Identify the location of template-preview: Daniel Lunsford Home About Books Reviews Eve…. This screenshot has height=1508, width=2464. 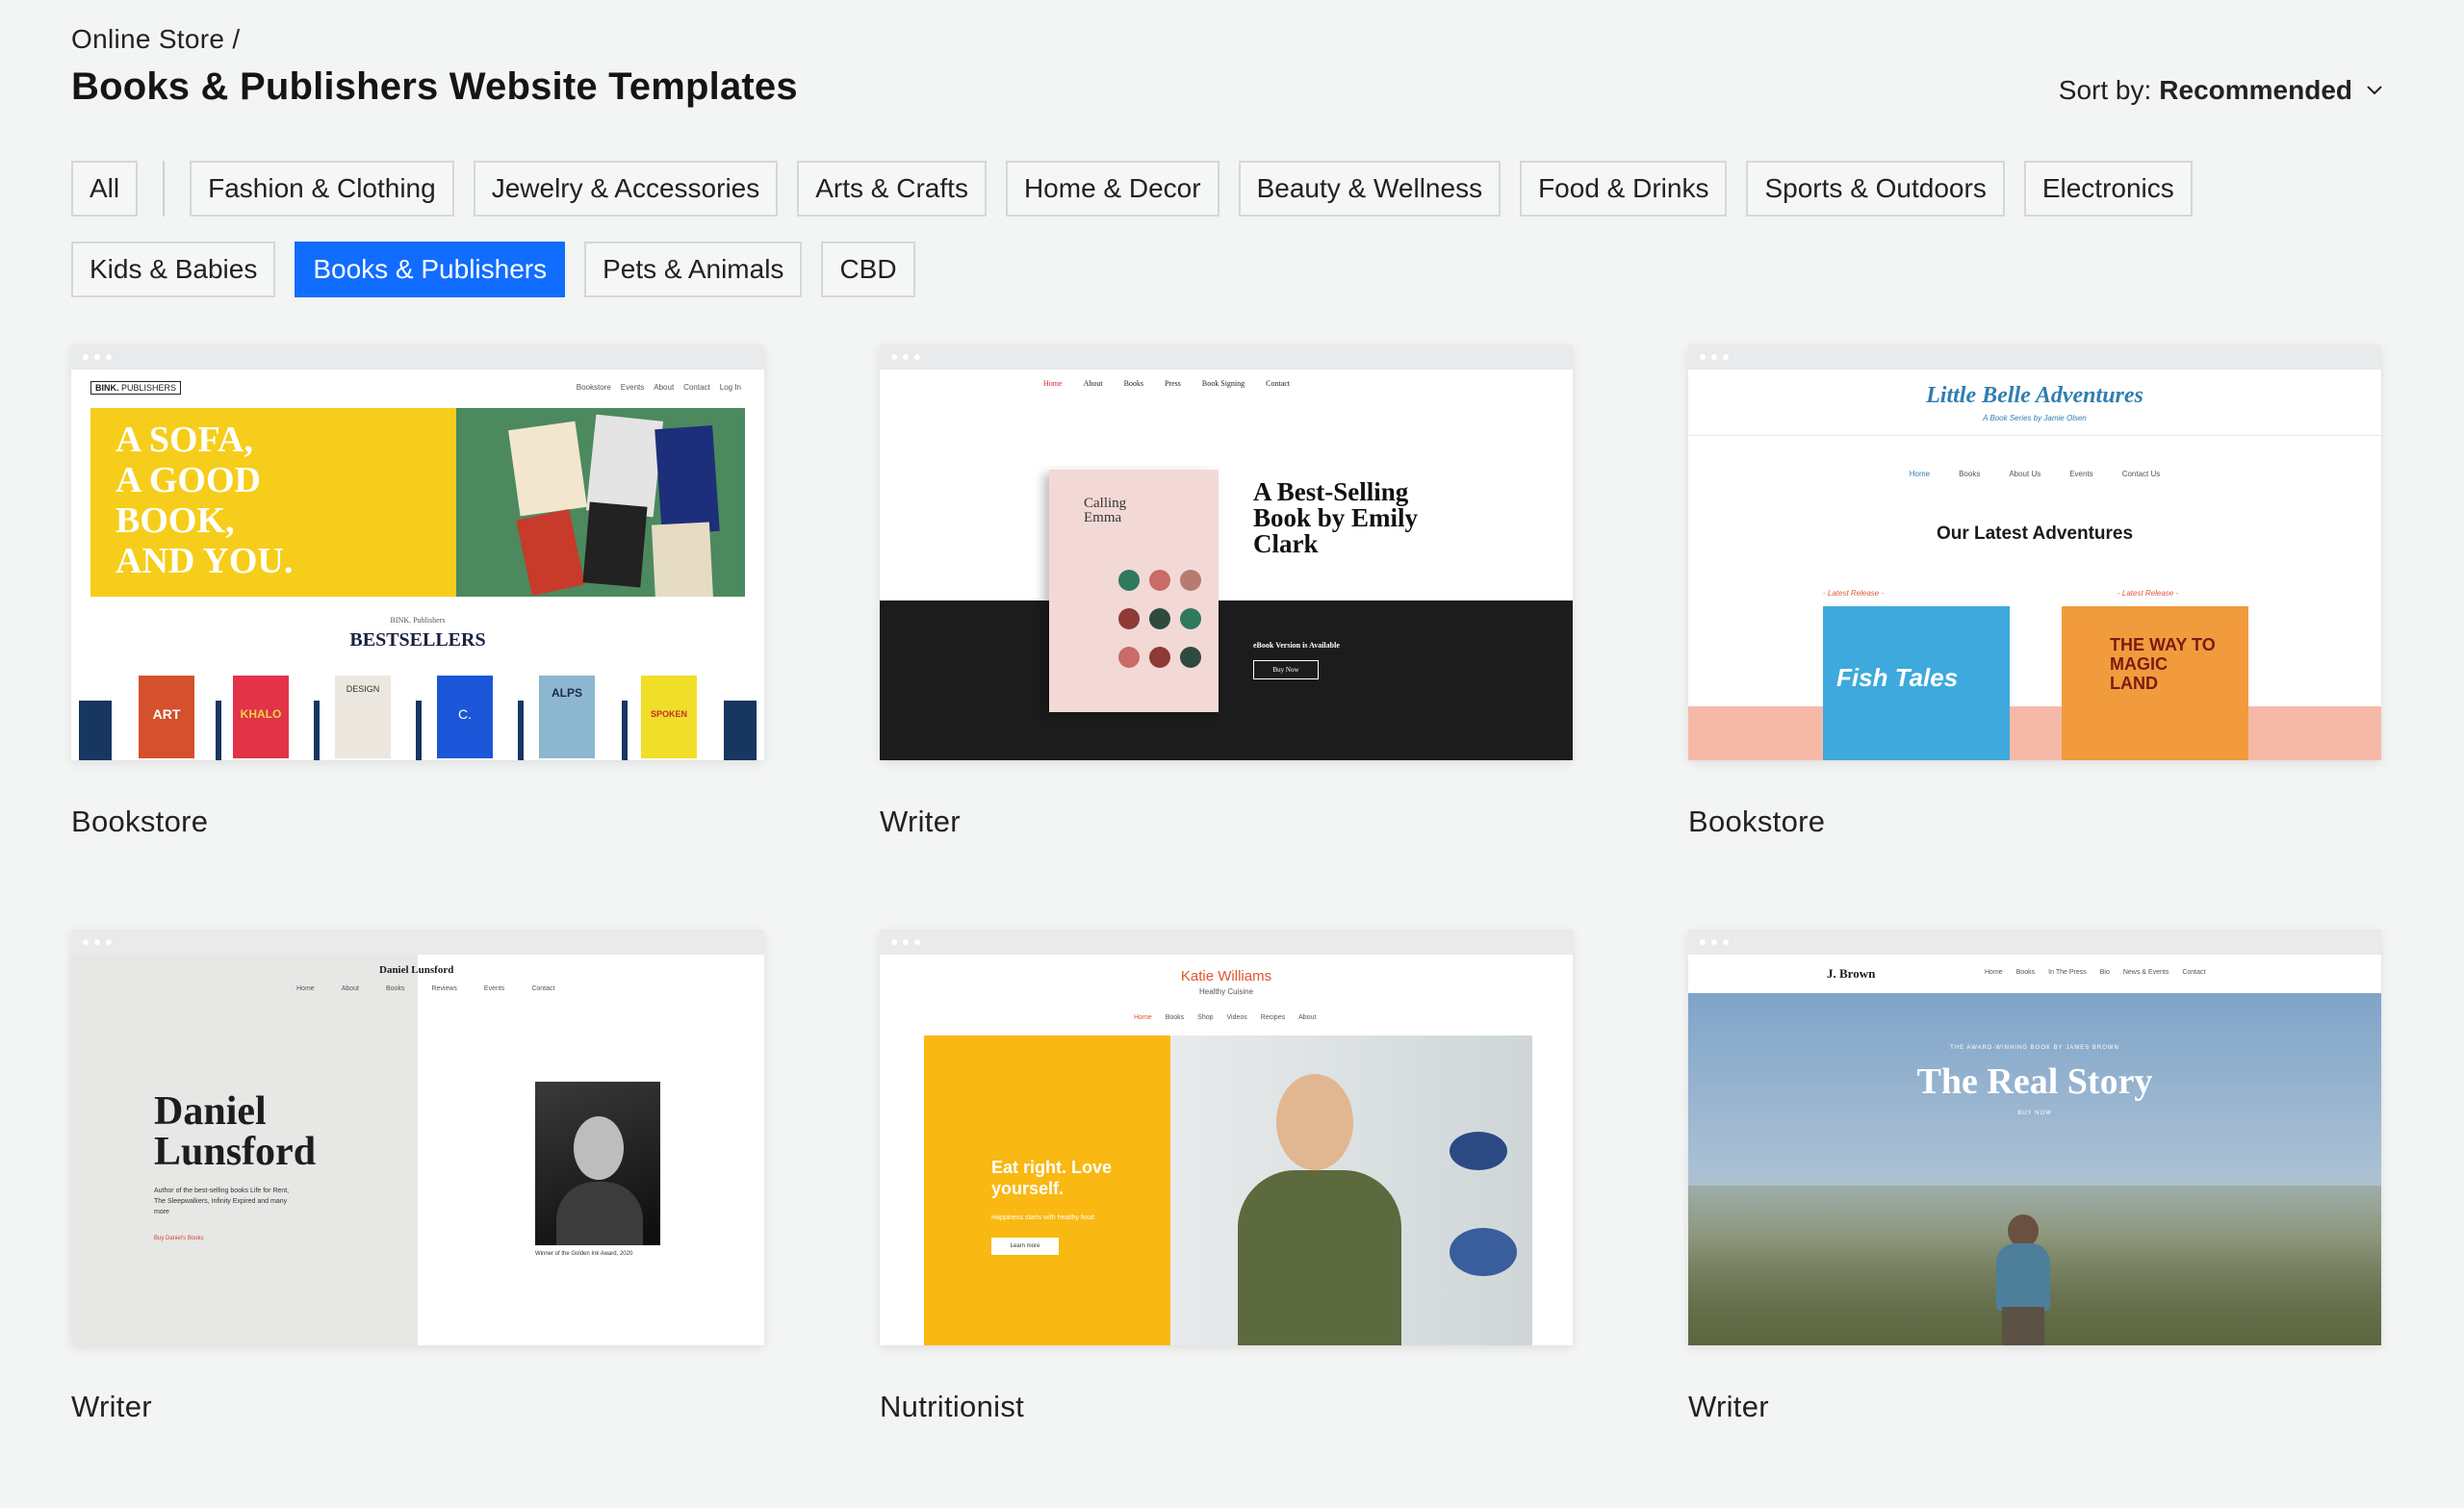
(417, 1150).